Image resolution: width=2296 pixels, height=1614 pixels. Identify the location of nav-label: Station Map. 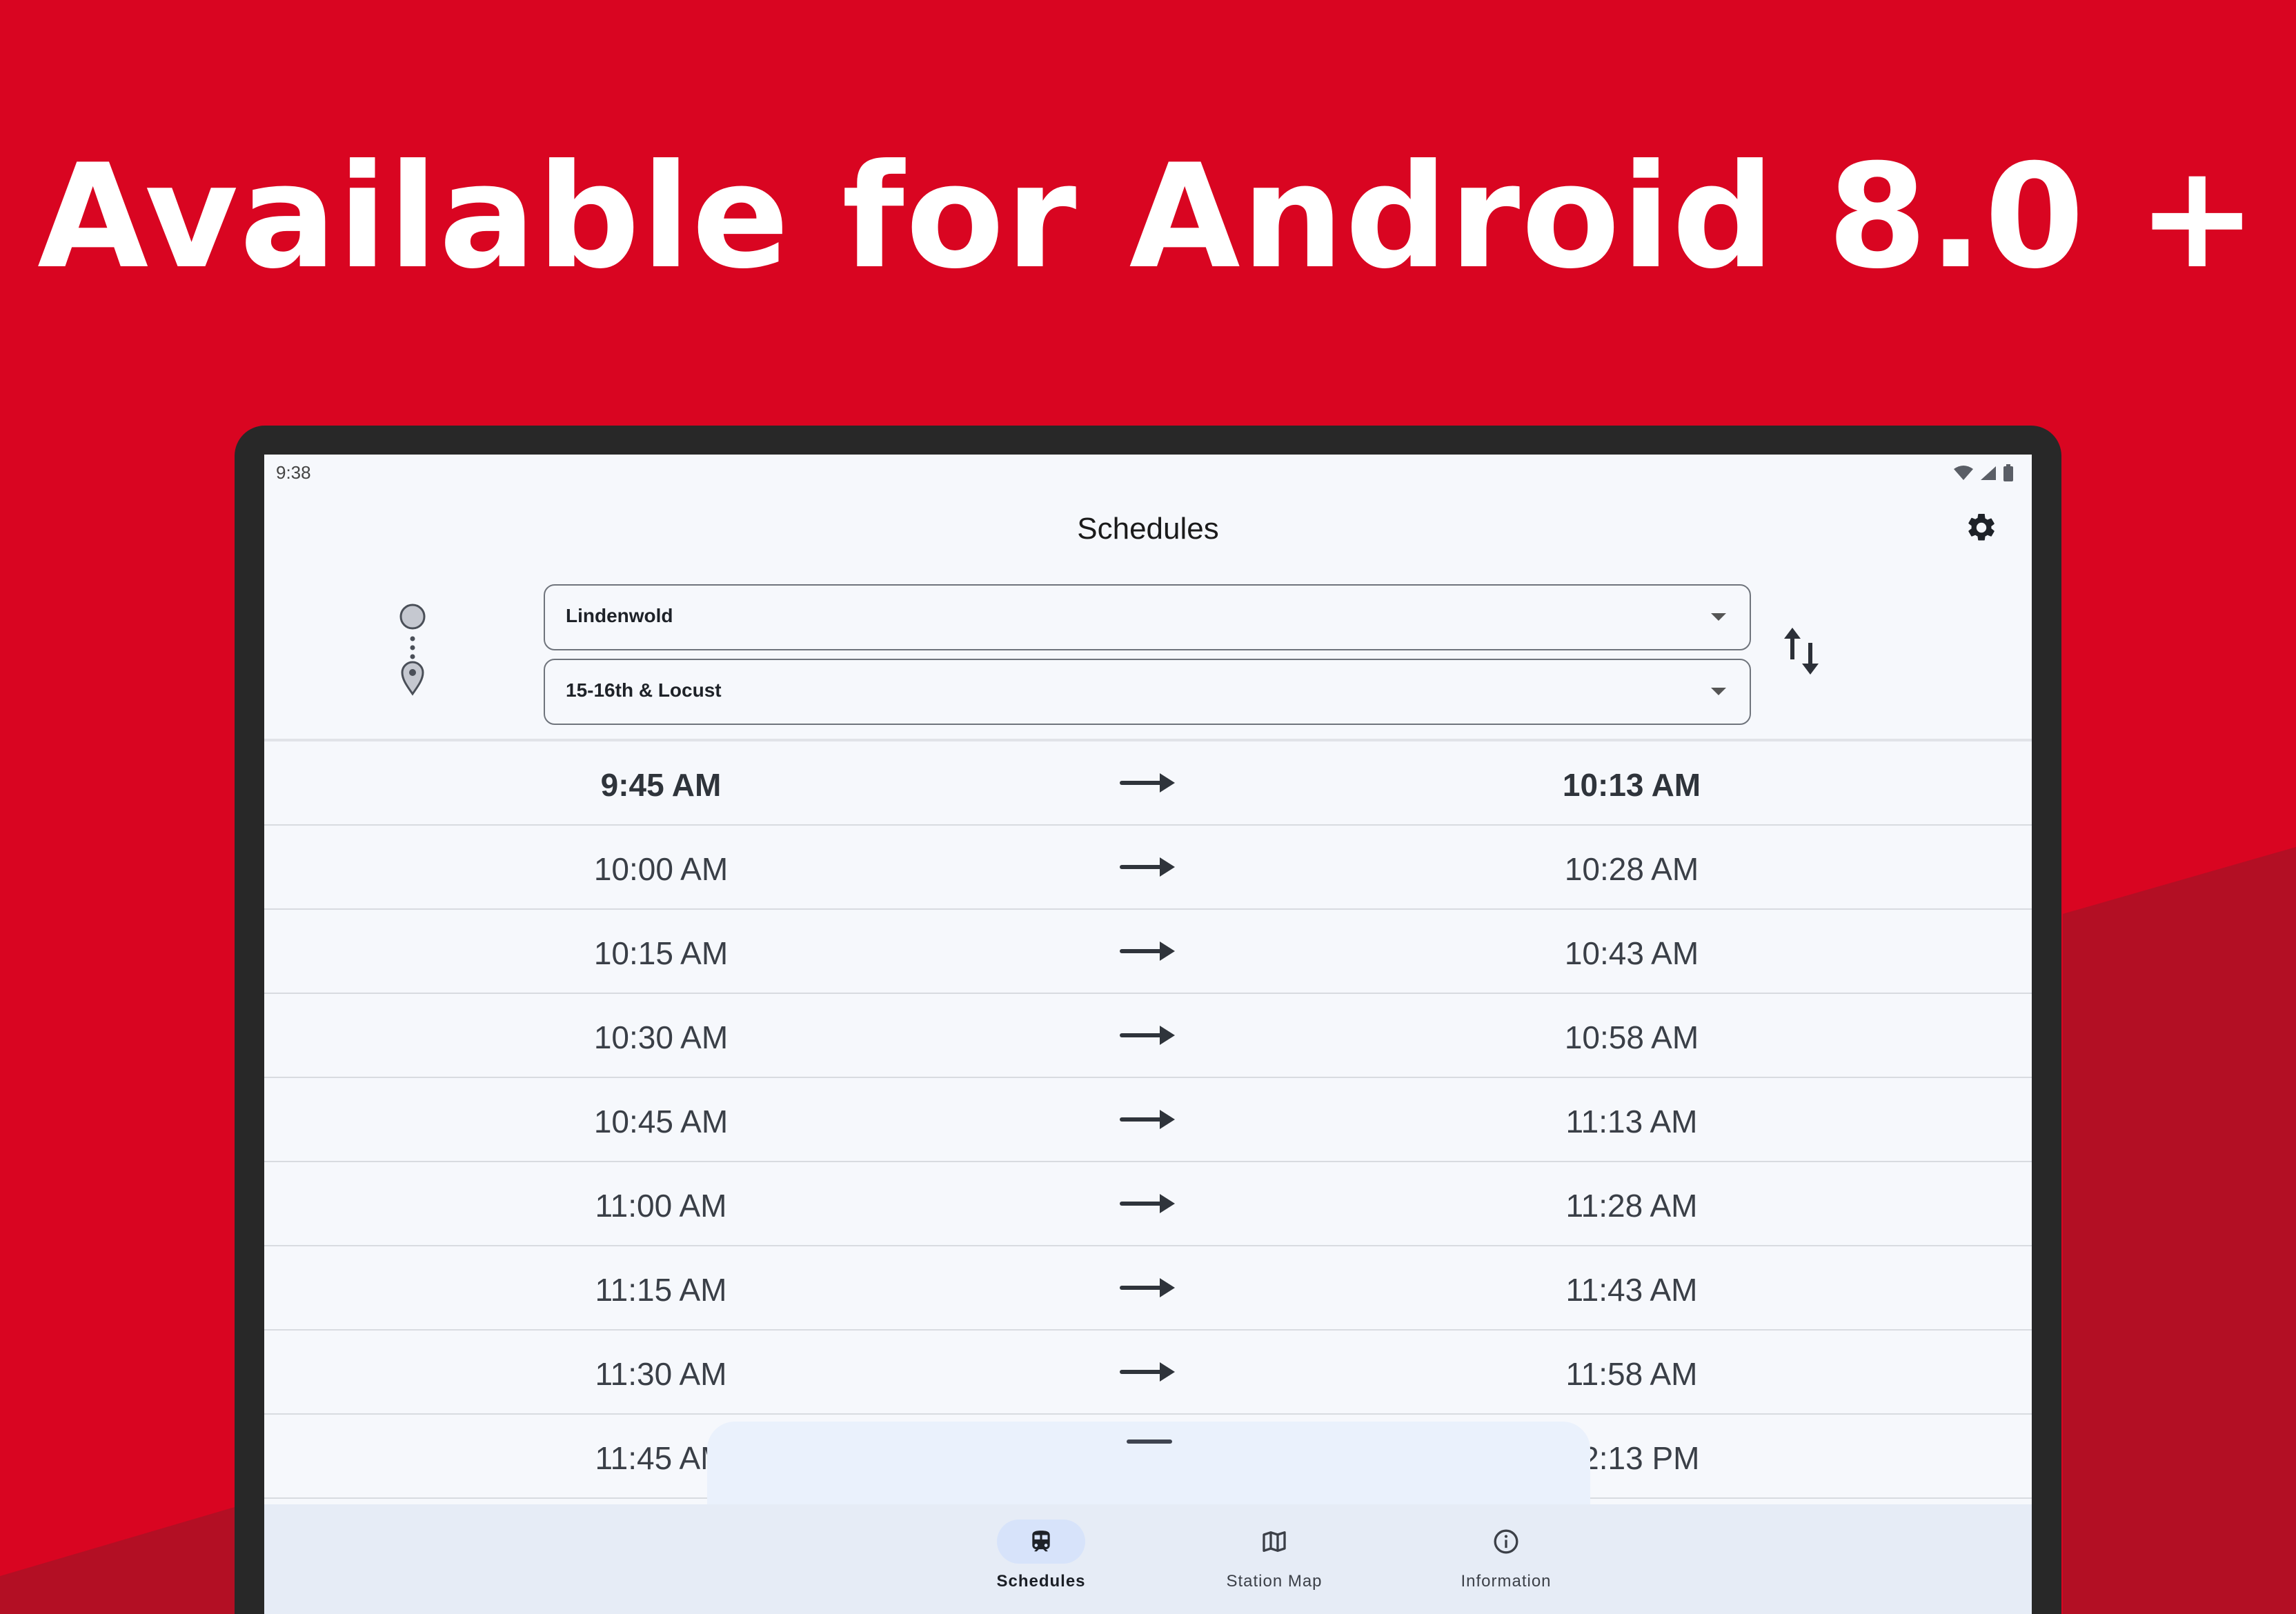
(1274, 1581).